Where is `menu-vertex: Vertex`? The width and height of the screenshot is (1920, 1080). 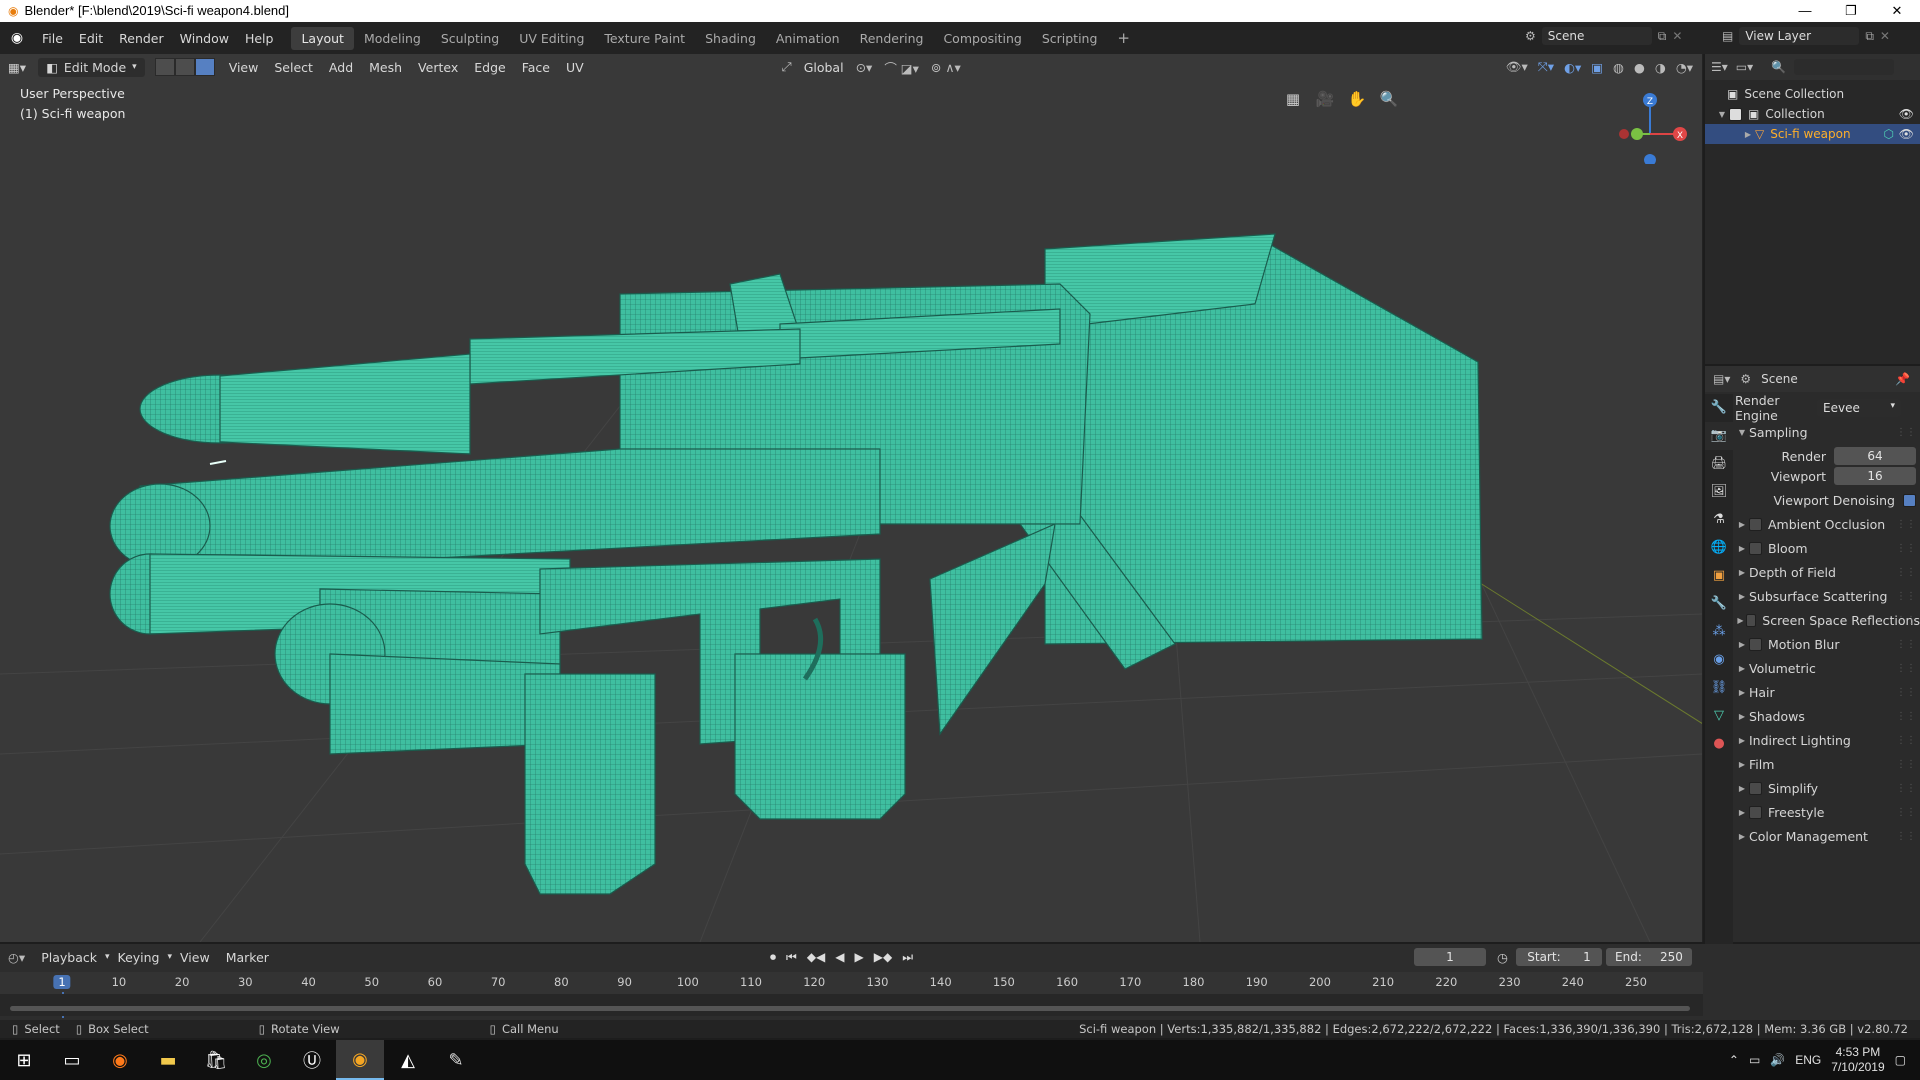 menu-vertex: Vertex is located at coordinates (438, 67).